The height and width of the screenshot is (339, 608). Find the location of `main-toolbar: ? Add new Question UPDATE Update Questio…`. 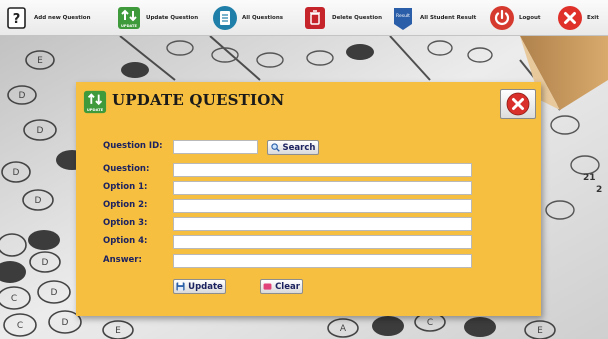

main-toolbar: ? Add new Question UPDATE Update Questio… is located at coordinates (304, 18).